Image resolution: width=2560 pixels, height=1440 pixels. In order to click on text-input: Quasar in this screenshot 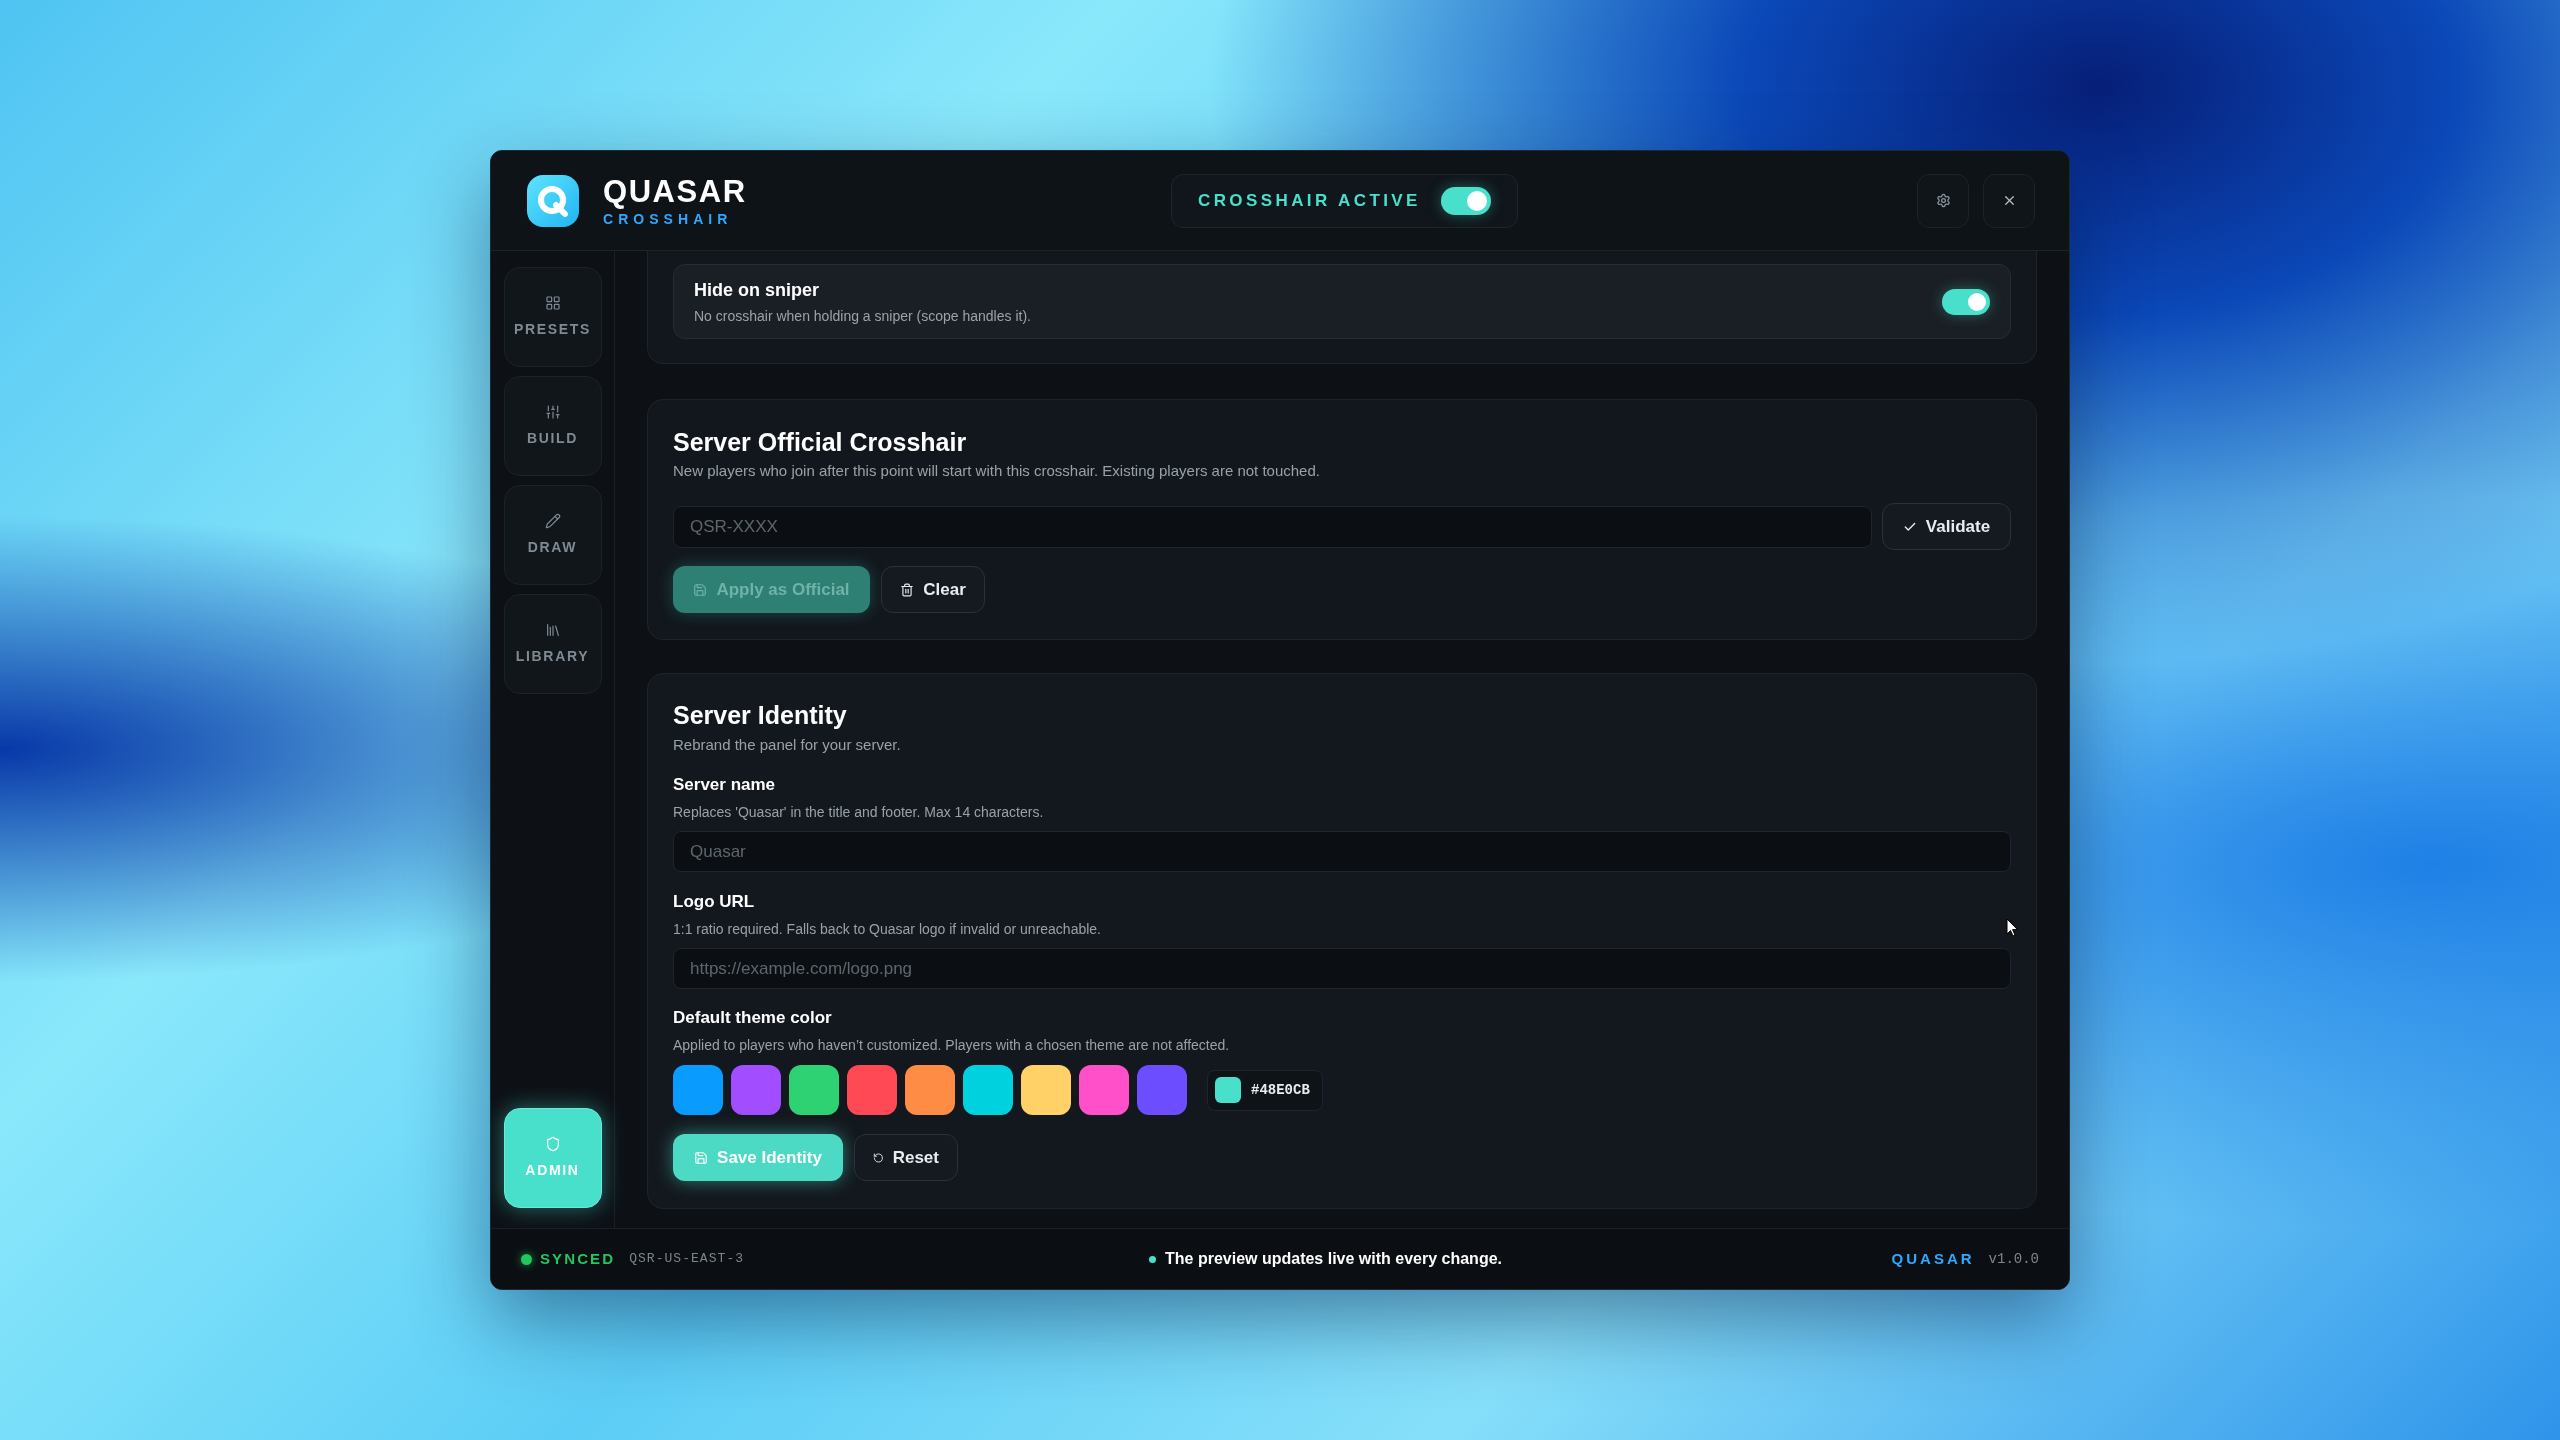, I will do `click(1342, 851)`.